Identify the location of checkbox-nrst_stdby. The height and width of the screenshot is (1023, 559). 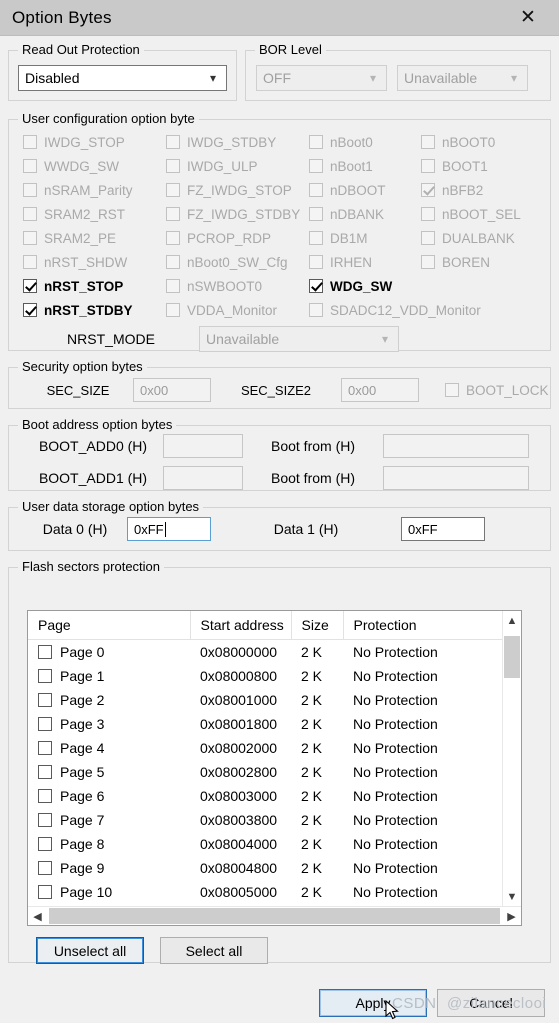
(30, 310).